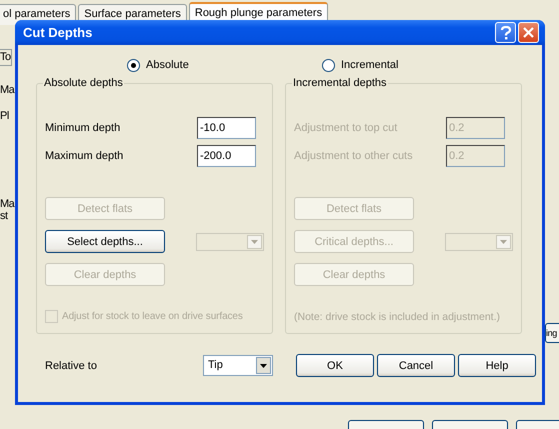 Image resolution: width=559 pixels, height=429 pixels. I want to click on group-title: Absolute depths, so click(83, 83).